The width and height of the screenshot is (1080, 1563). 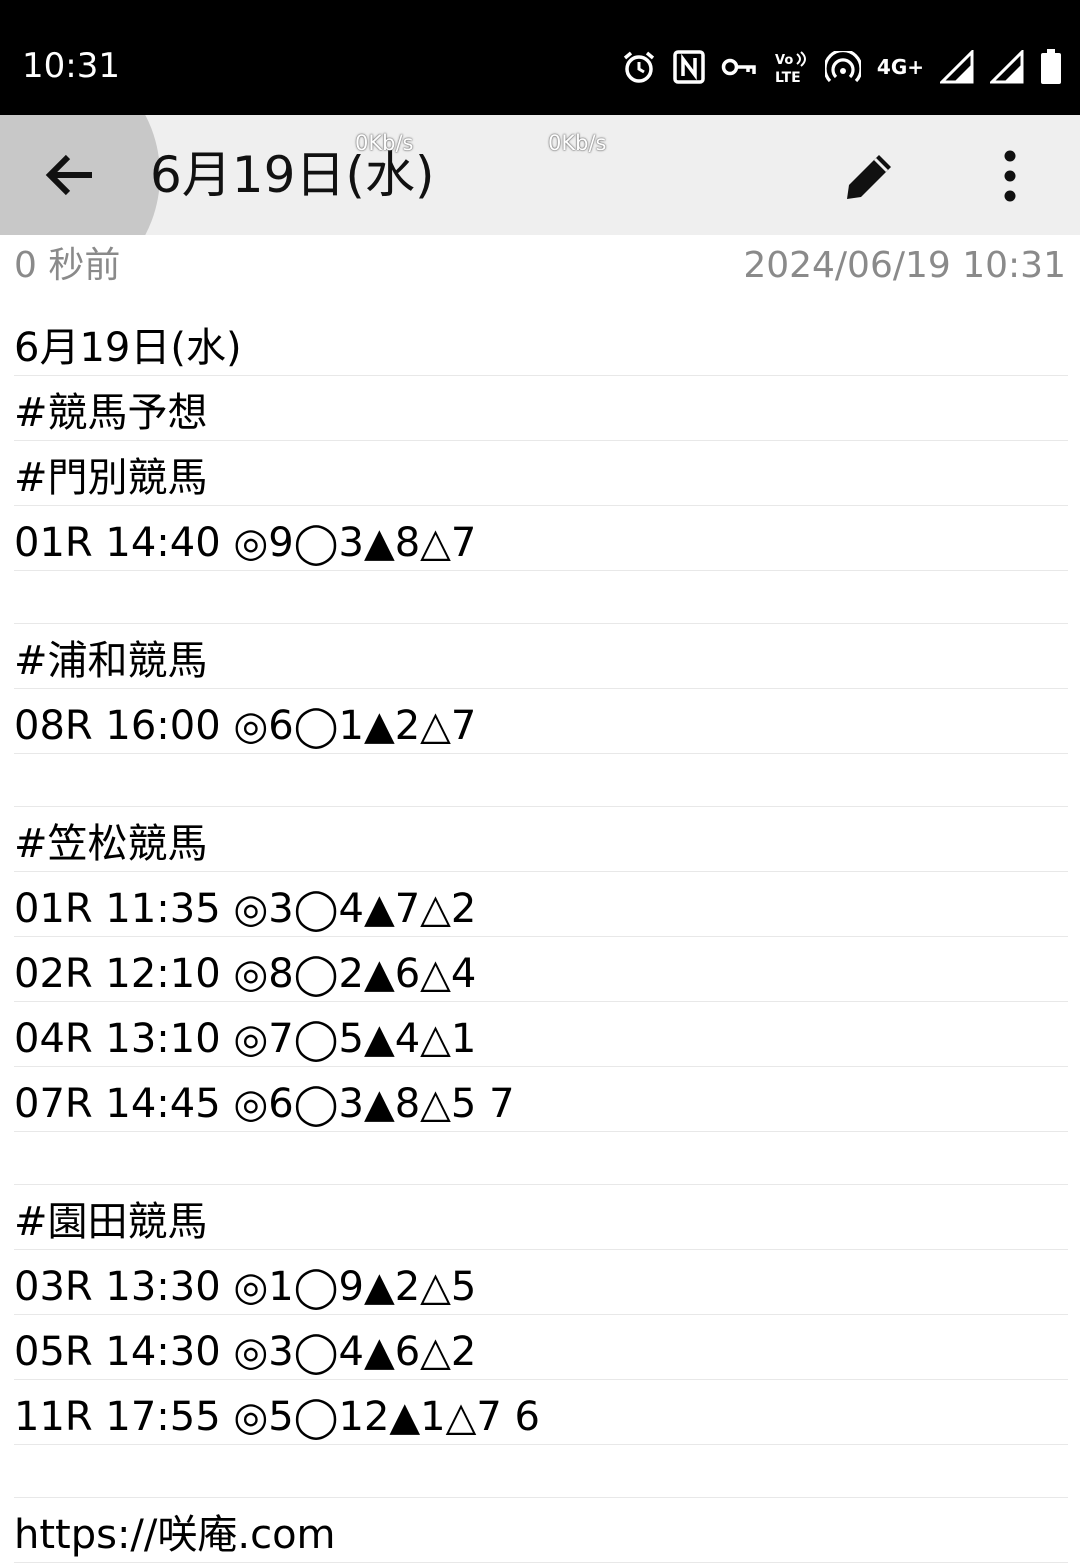 What do you see at coordinates (1051, 67) in the screenshot?
I see `battery-icon` at bounding box center [1051, 67].